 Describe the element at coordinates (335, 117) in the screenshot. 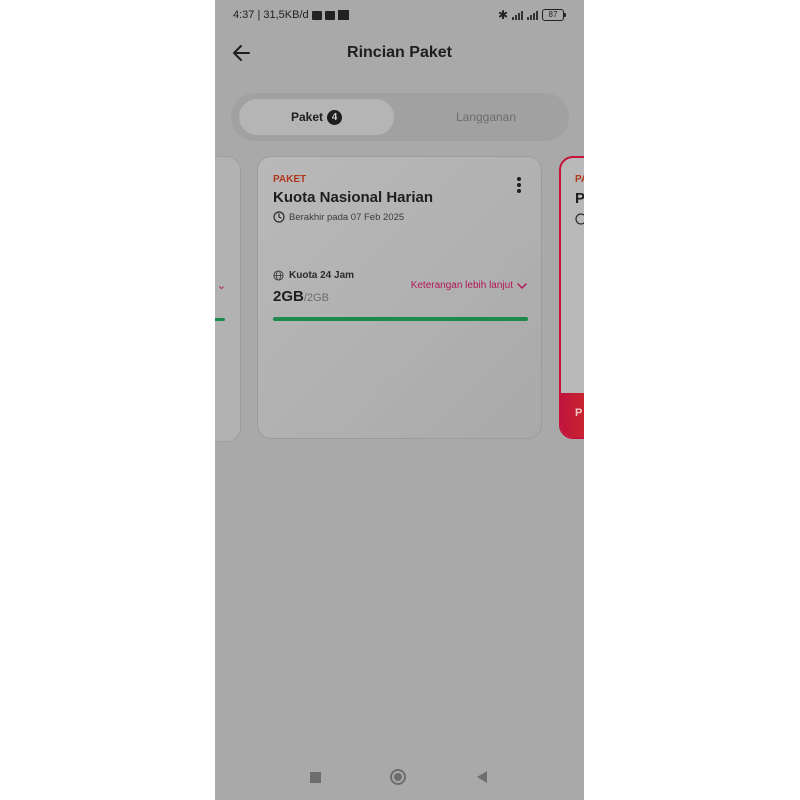

I see `tab-paket-badge: 4` at that location.